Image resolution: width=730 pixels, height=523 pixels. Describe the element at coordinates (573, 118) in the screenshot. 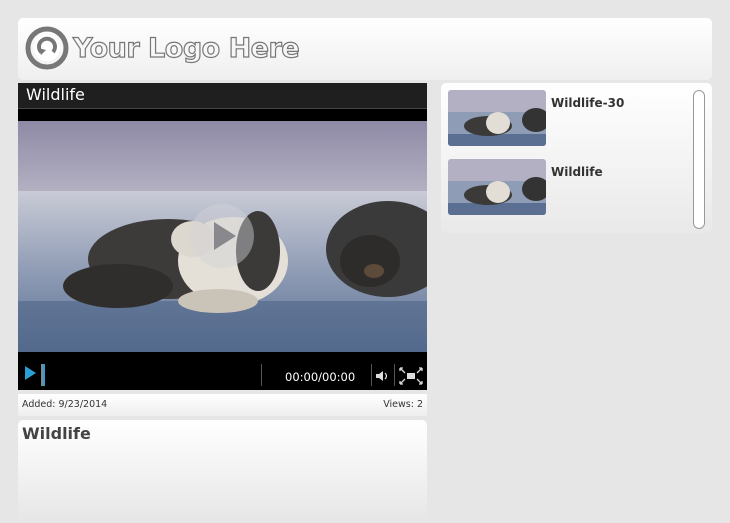

I see `playlist-item: Wildlife-30` at that location.